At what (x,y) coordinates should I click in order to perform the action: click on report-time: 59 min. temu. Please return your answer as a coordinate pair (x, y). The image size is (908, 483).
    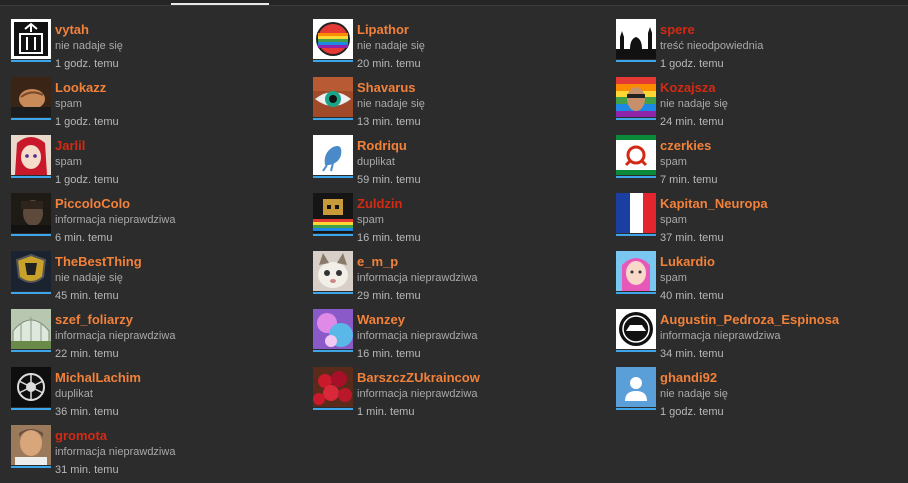
    Looking at the image, I should click on (389, 180).